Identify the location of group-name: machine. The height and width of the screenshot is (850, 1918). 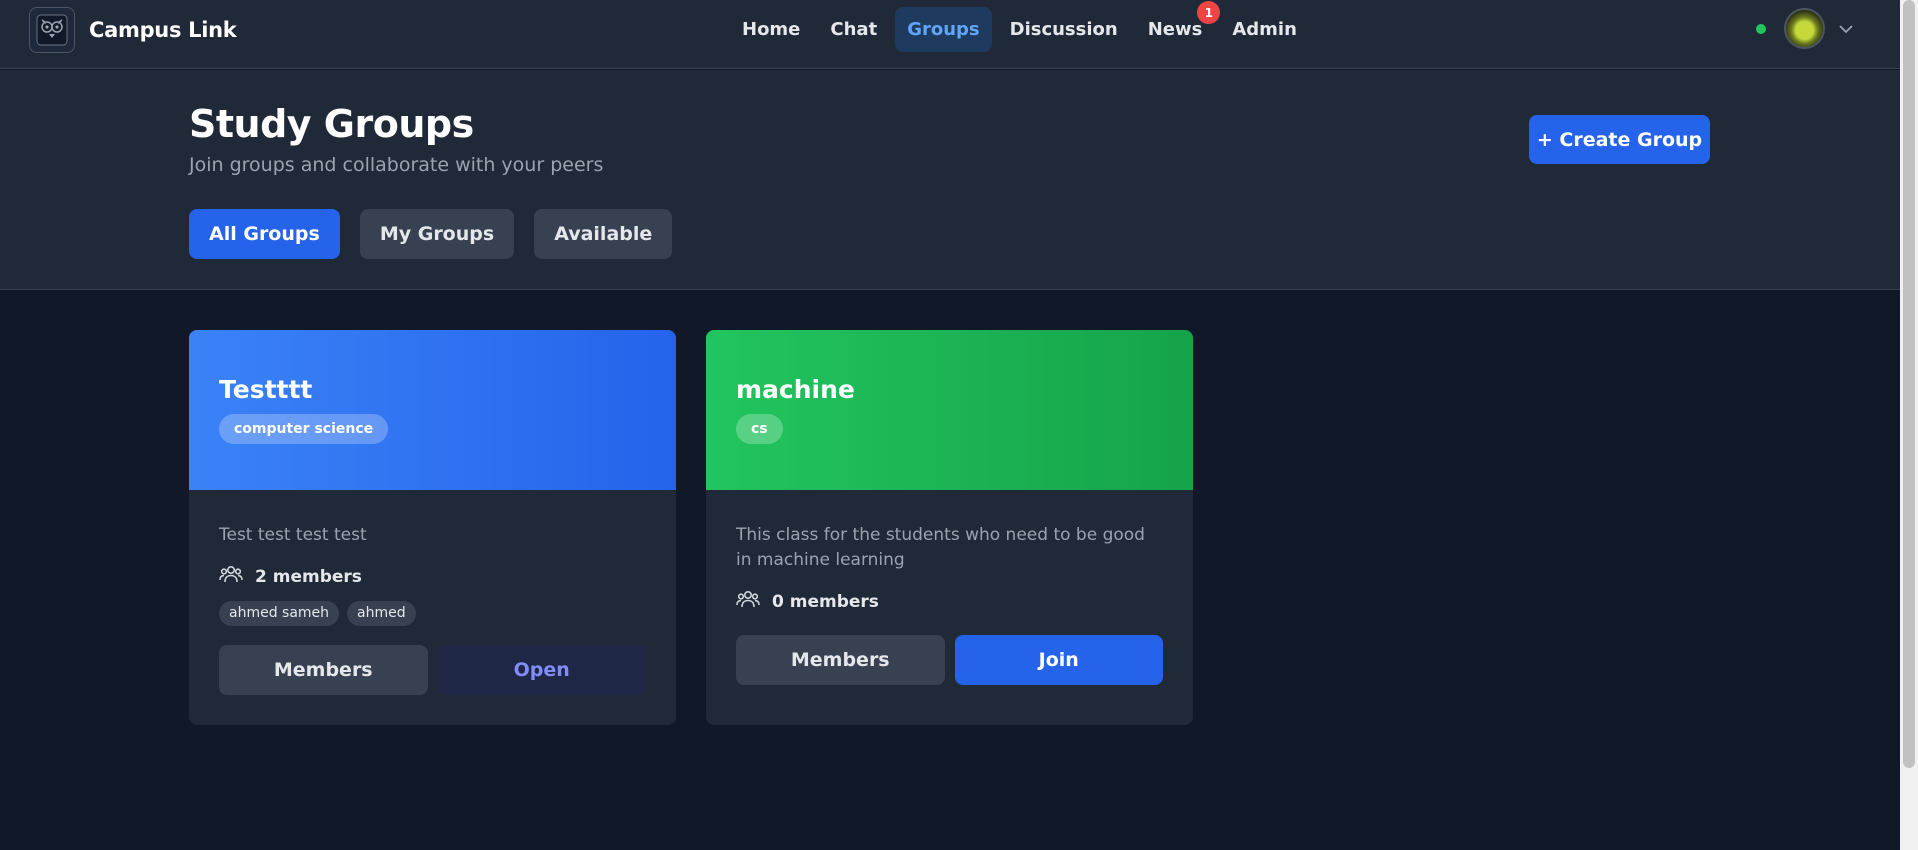
(795, 389).